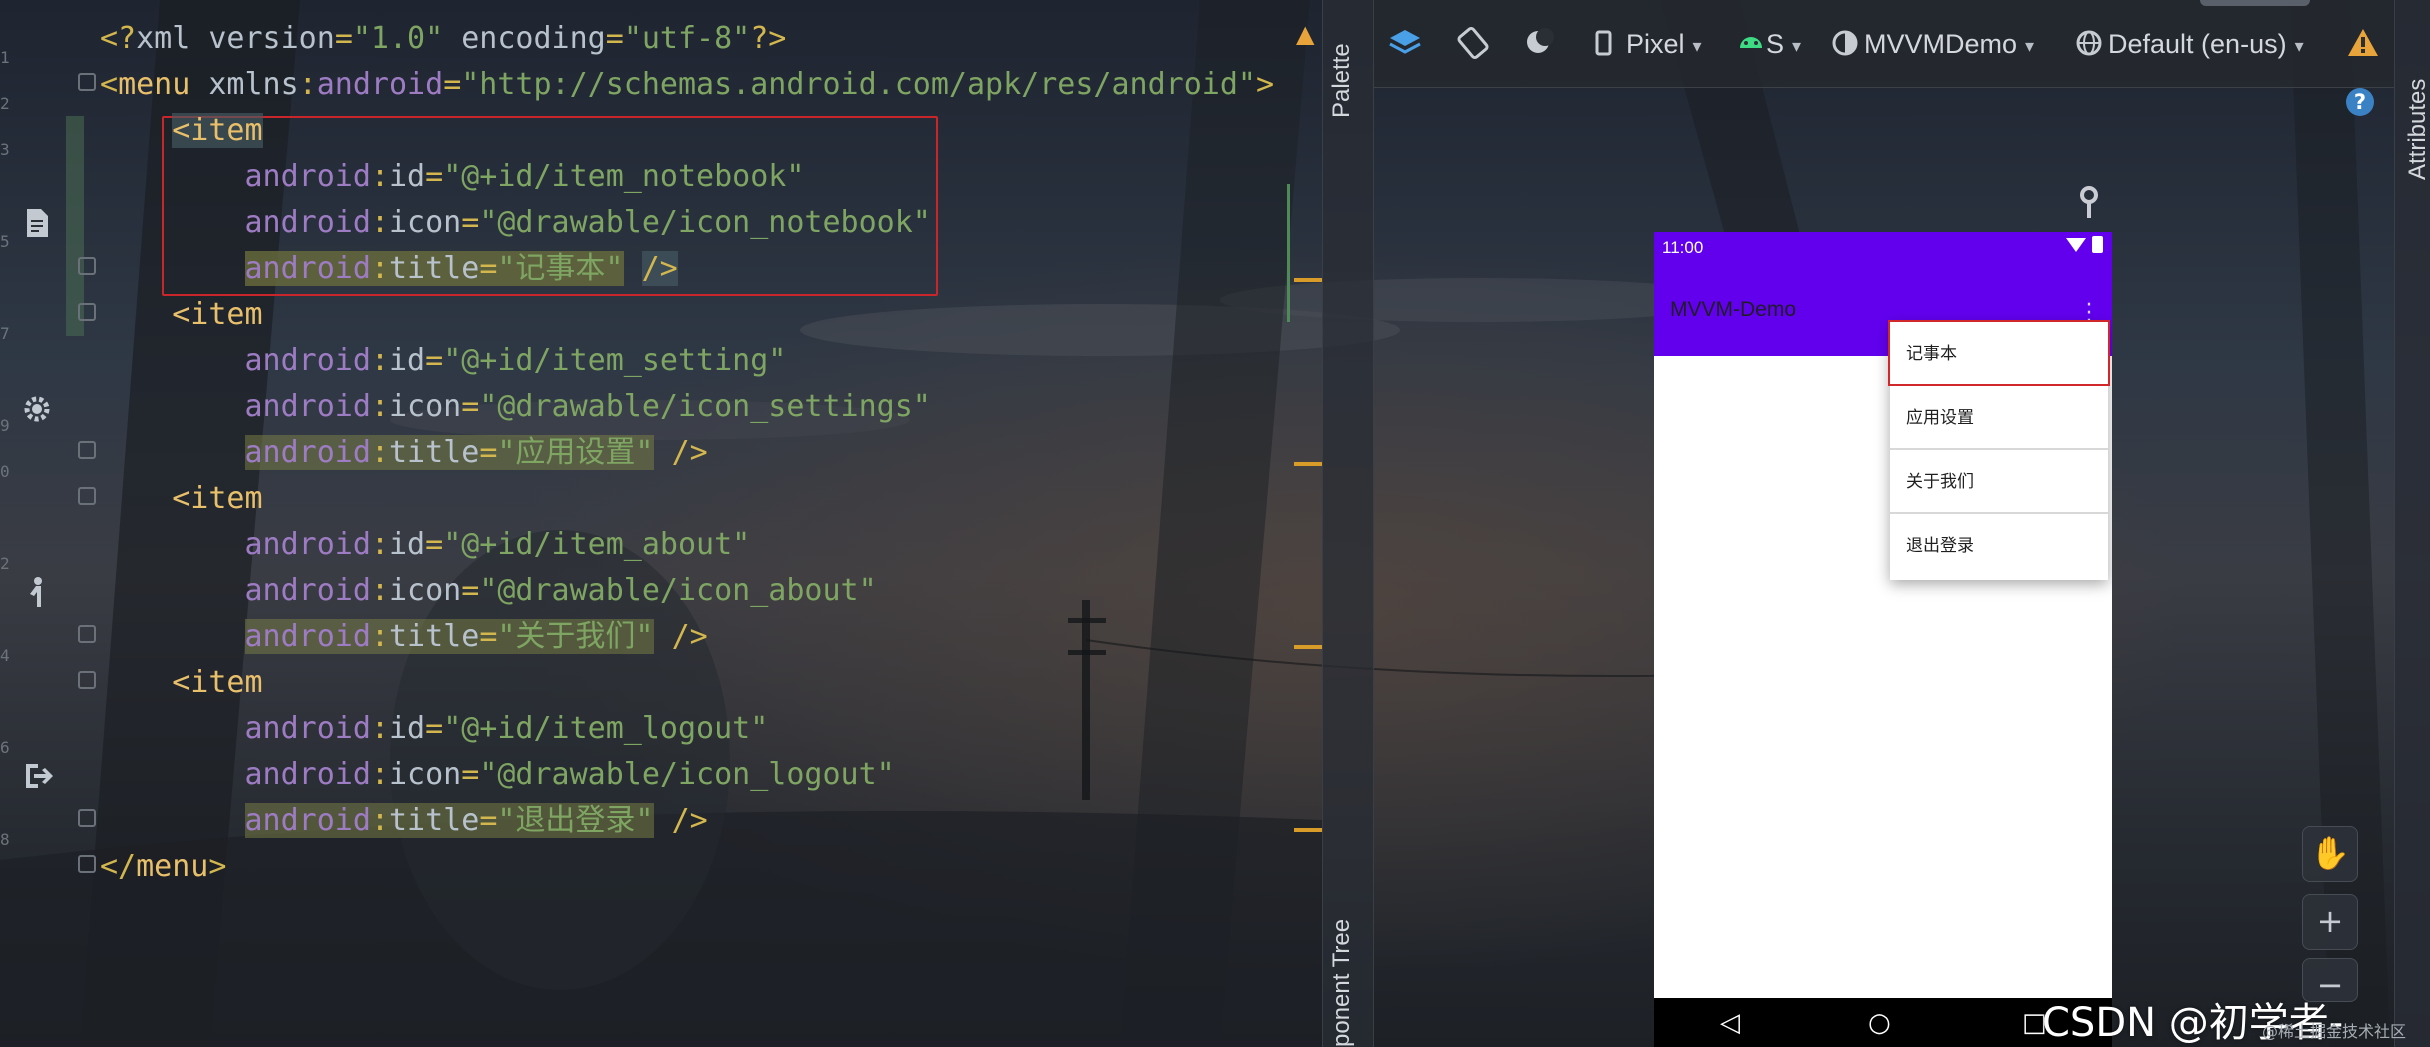 The height and width of the screenshot is (1047, 2430). I want to click on code-line: android:id="@+id/item_logout", so click(687, 729).